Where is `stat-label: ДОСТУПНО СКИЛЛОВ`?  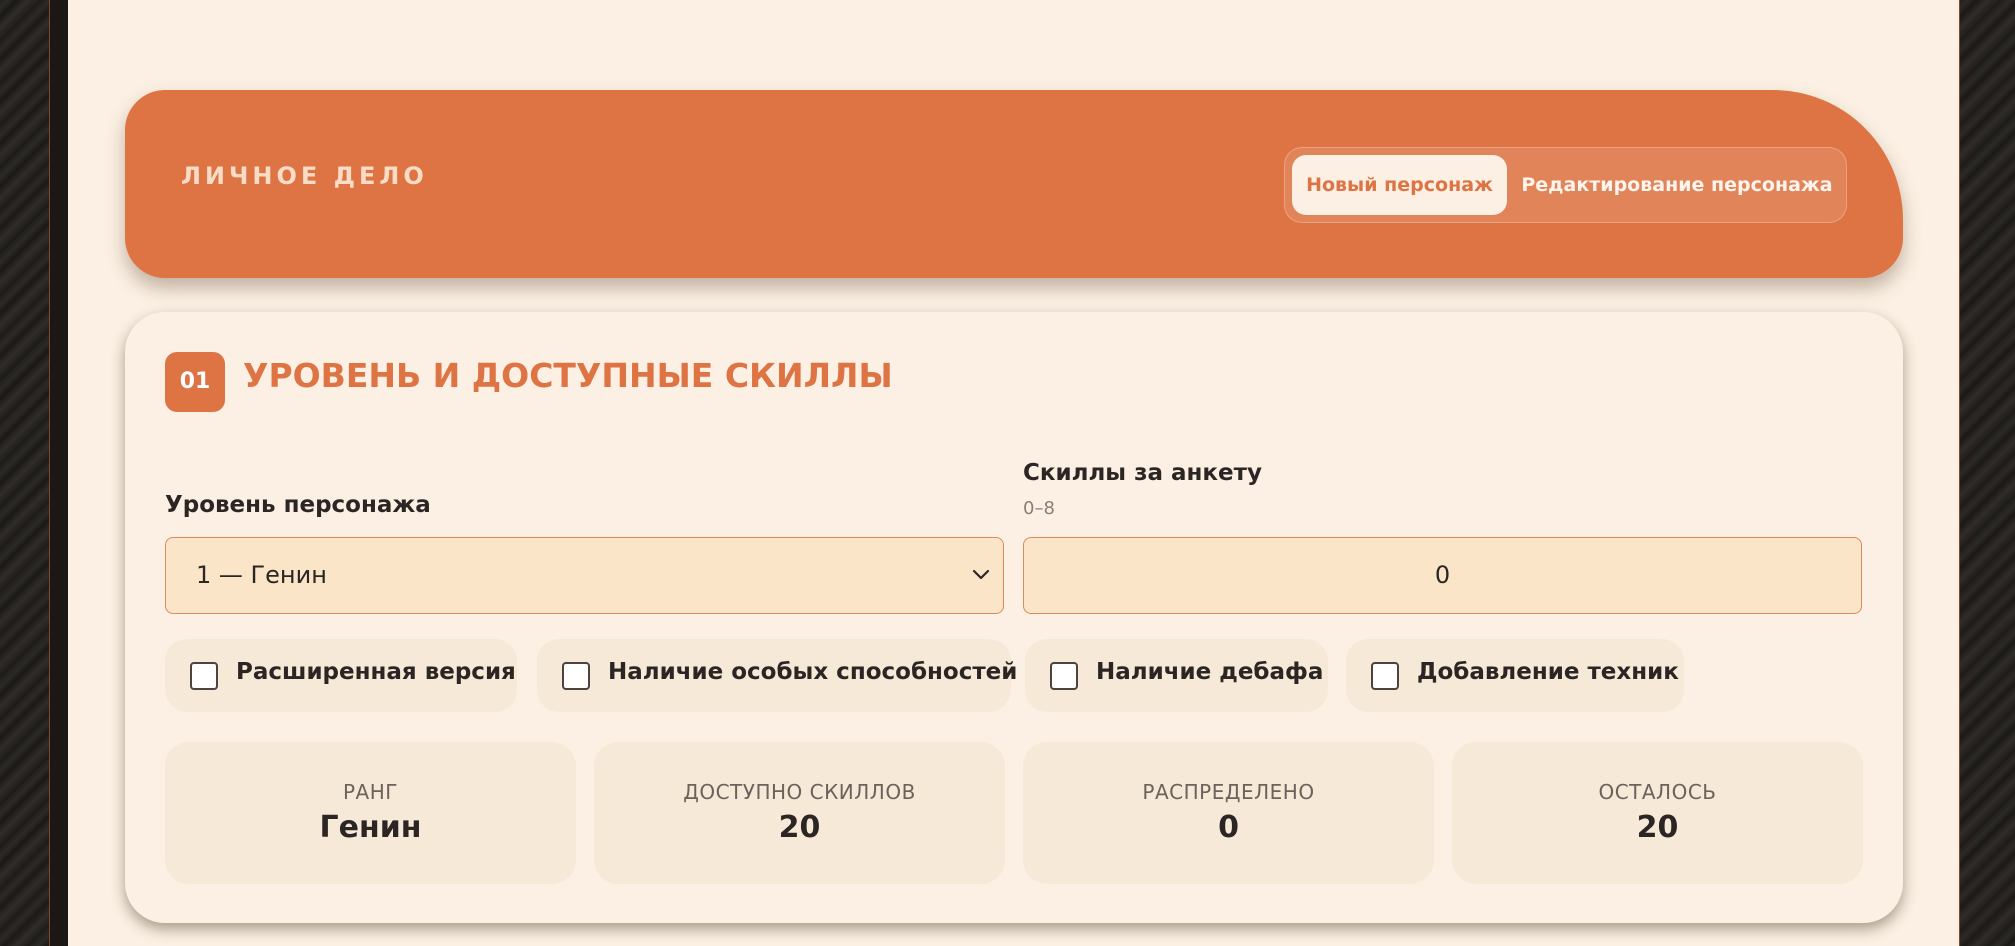
stat-label: ДОСТУПНО СКИЛЛОВ is located at coordinates (799, 792).